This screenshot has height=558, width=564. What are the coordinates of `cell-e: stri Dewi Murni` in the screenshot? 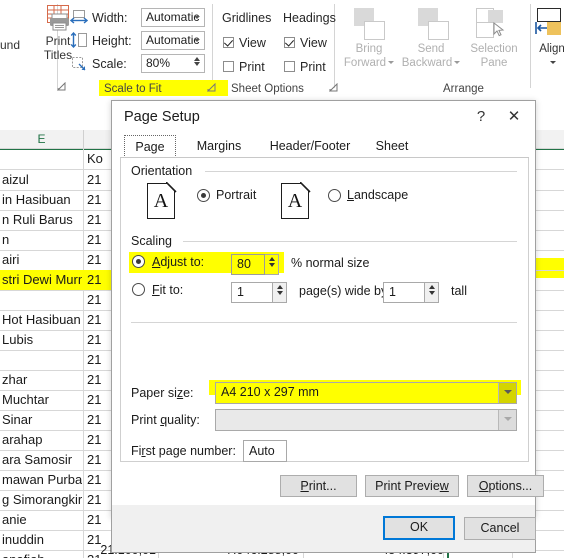 It's located at (41, 280).